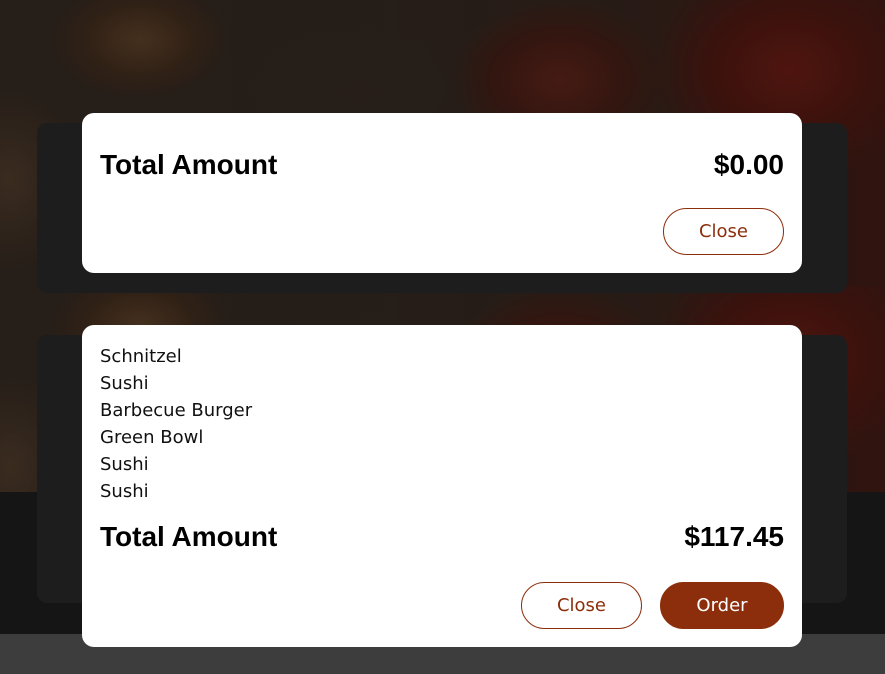 The height and width of the screenshot is (674, 885). Describe the element at coordinates (652, 605) in the screenshot. I see `modal-actions: Close Order` at that location.